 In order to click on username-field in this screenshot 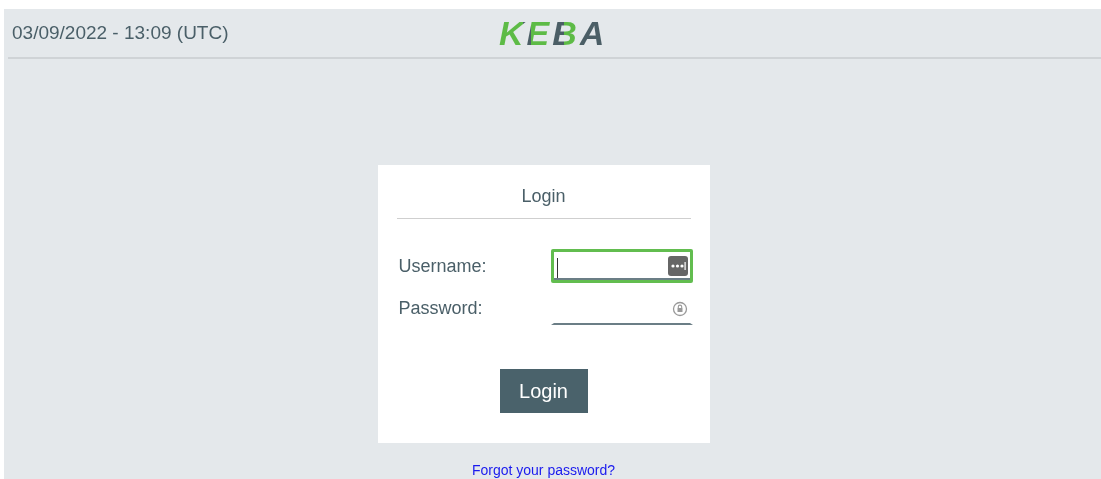, I will do `click(621, 266)`.